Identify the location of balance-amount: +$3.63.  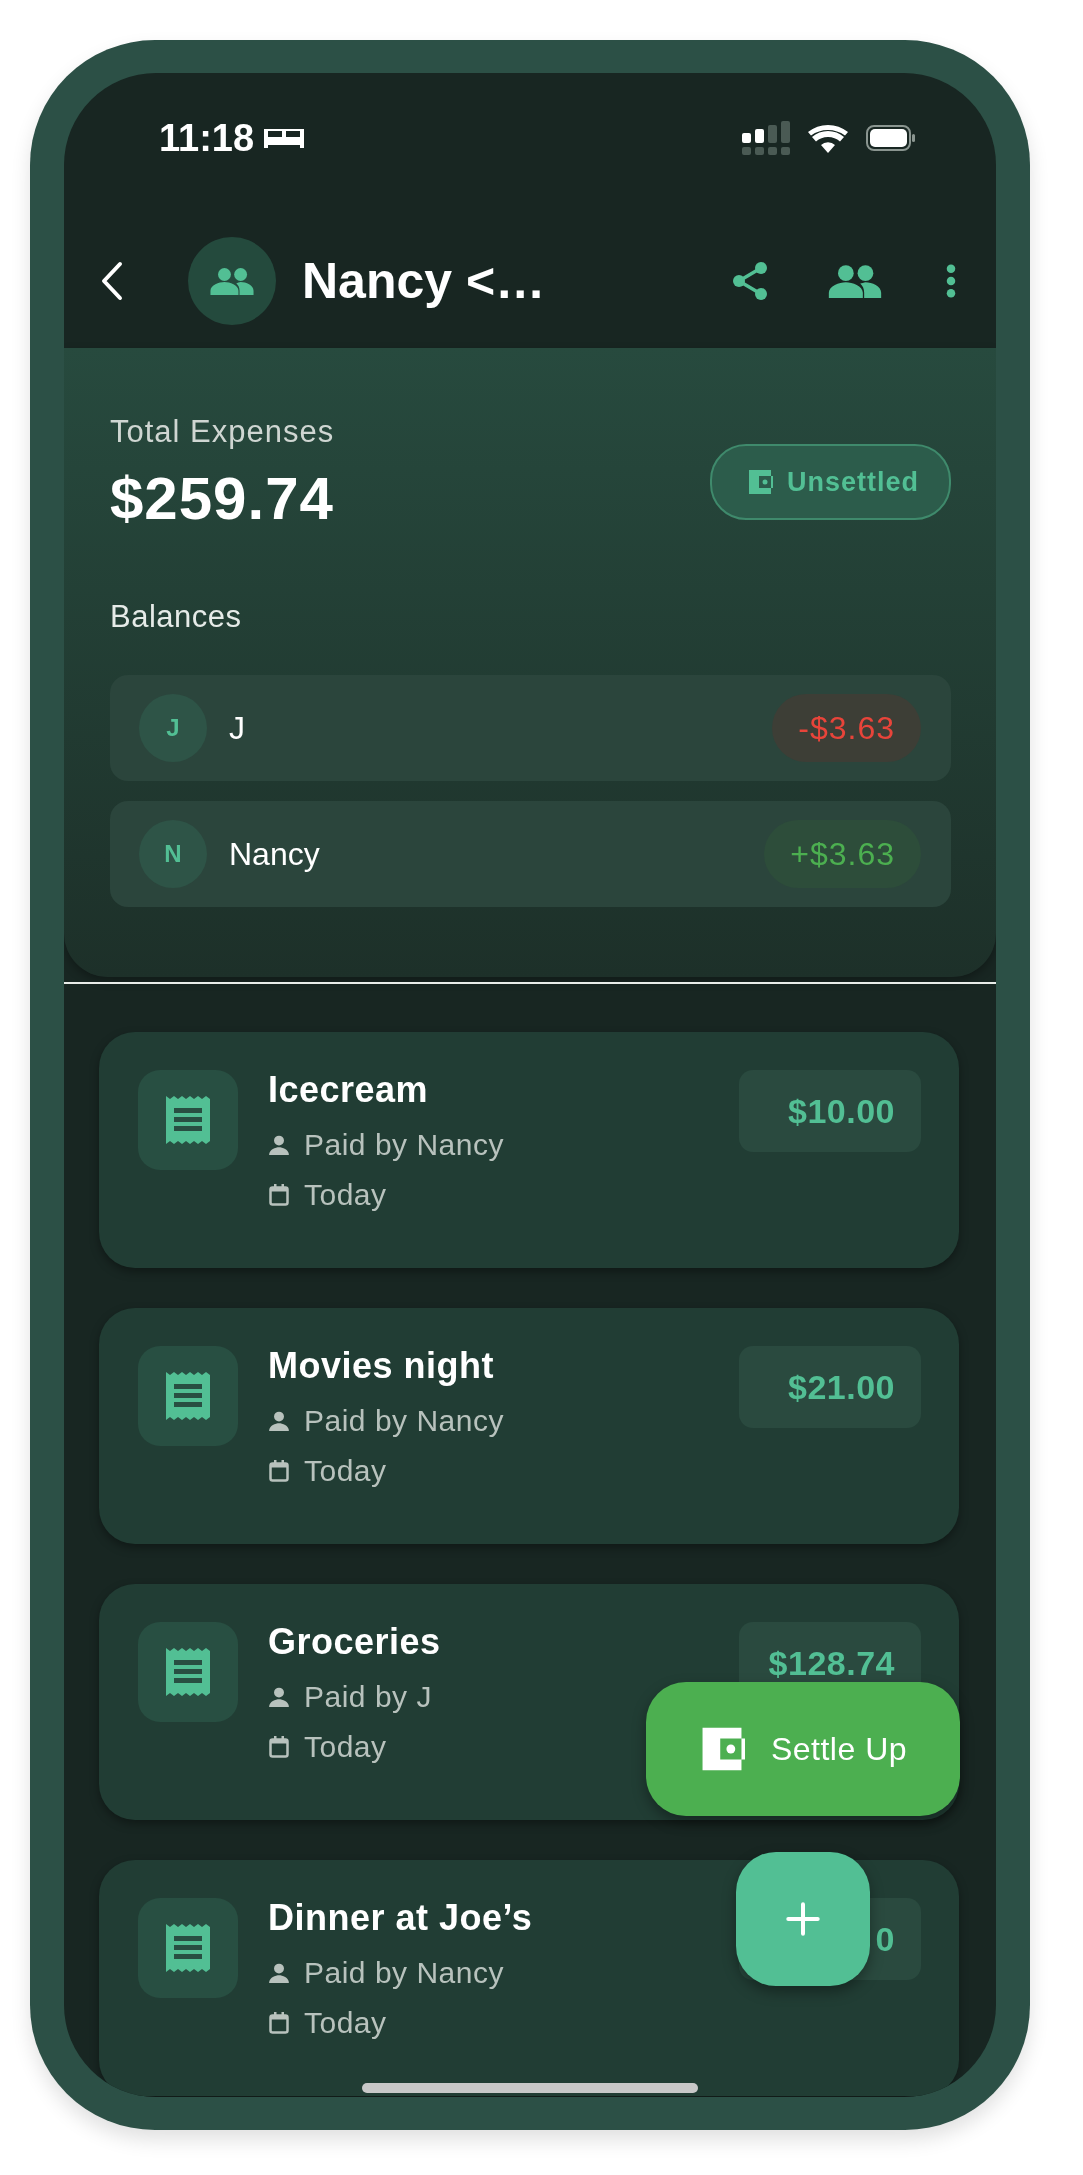
(842, 854).